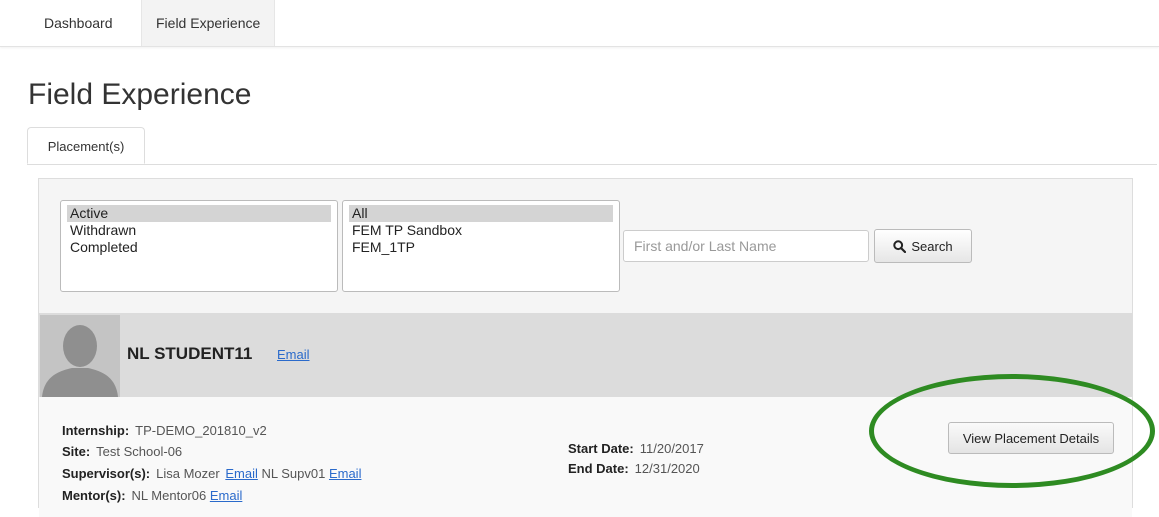 The height and width of the screenshot is (517, 1159). Describe the element at coordinates (78, 23) in the screenshot. I see `tab-dashboard: Dashboard` at that location.